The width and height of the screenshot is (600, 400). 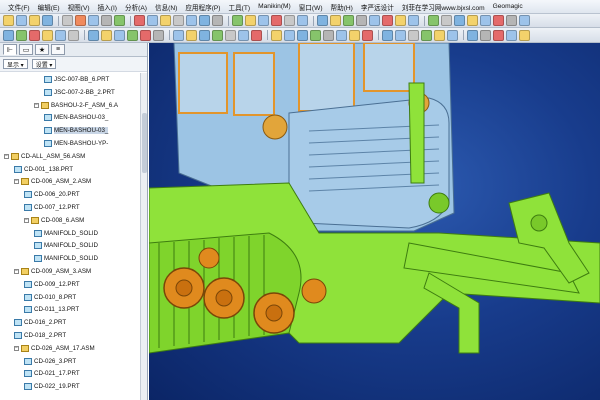 I want to click on tree-node: − CD-008_6.ASM, so click(x=54, y=220).